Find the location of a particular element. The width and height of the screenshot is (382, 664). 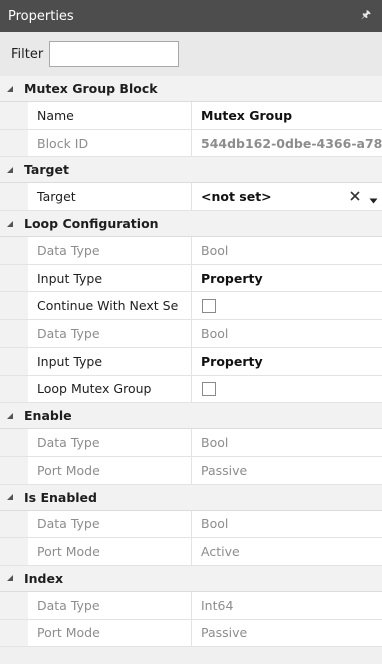

panel-titlebar: Properties 🖈 is located at coordinates (191, 16).